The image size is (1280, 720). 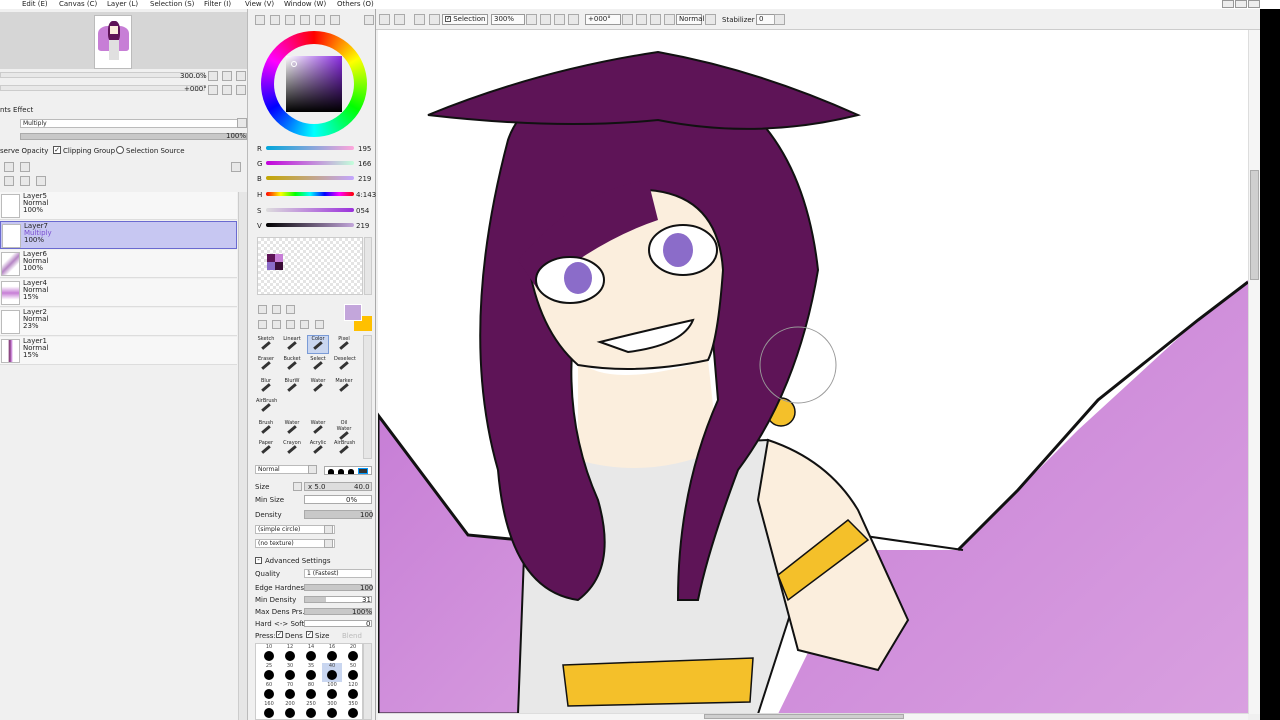 What do you see at coordinates (290, 20) in the screenshot?
I see `hsv-slider-tab-icon` at bounding box center [290, 20].